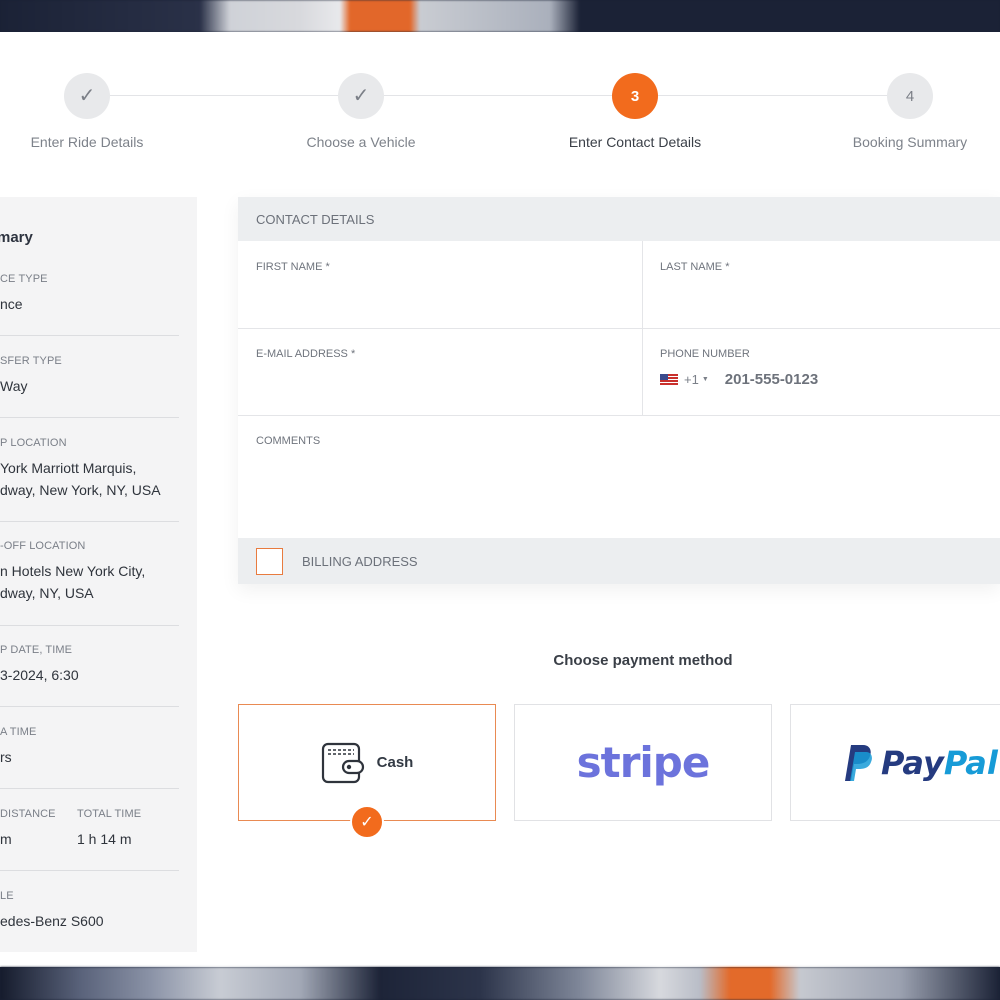 This screenshot has height=1000, width=1000. What do you see at coordinates (16, 237) in the screenshot?
I see `summary-title: mary` at bounding box center [16, 237].